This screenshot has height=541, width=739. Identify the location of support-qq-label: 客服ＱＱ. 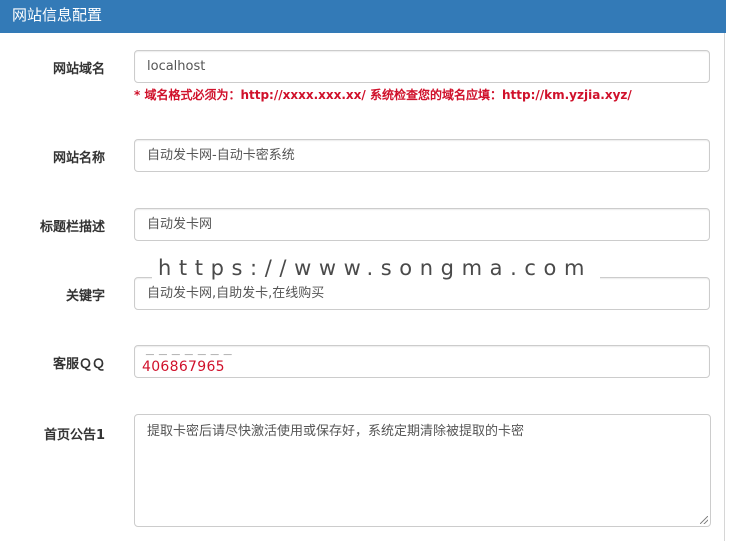
(78, 364).